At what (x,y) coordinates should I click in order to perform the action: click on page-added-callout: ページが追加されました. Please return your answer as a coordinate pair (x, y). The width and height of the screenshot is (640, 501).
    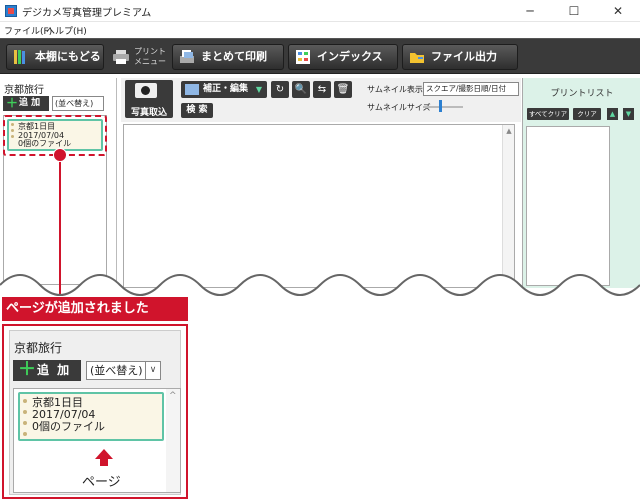
    Looking at the image, I should click on (95, 309).